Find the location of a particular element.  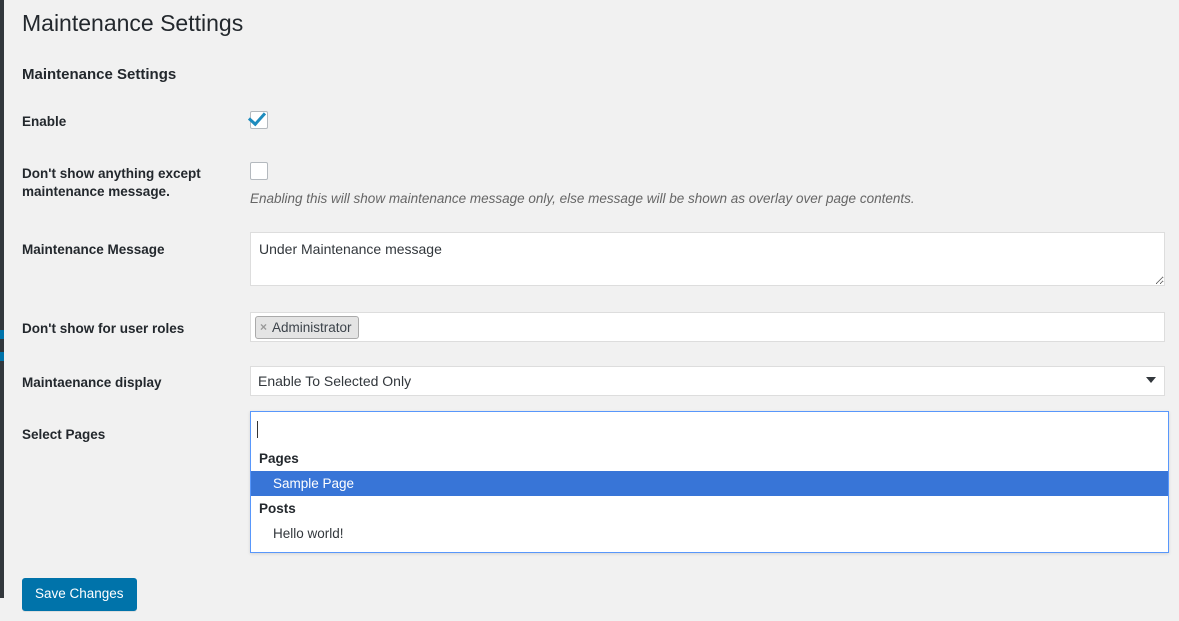

table-row-enable: Enable is located at coordinates (591, 123).